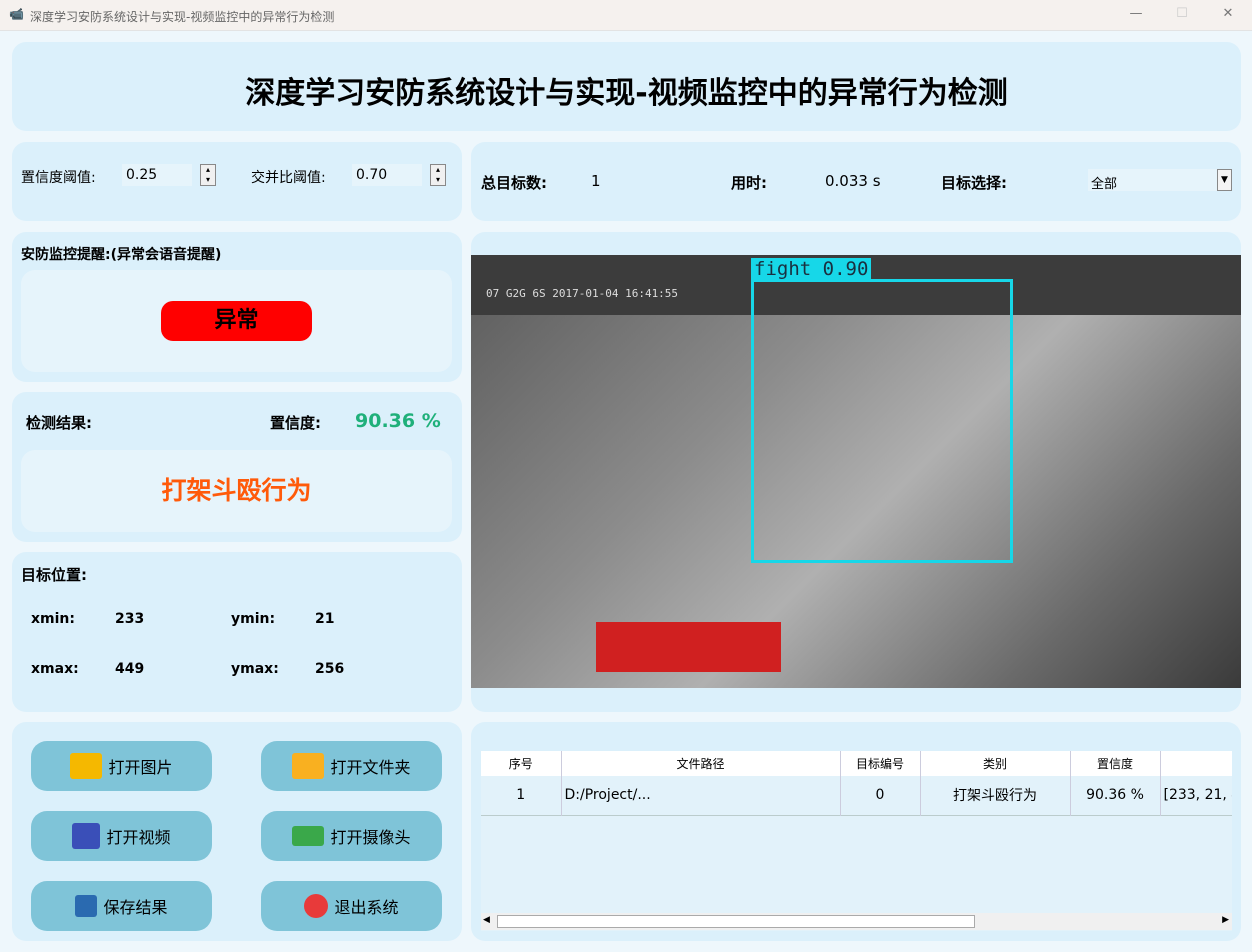 Image resolution: width=1252 pixels, height=952 pixels. What do you see at coordinates (995, 763) in the screenshot?
I see `col-header: 类别` at bounding box center [995, 763].